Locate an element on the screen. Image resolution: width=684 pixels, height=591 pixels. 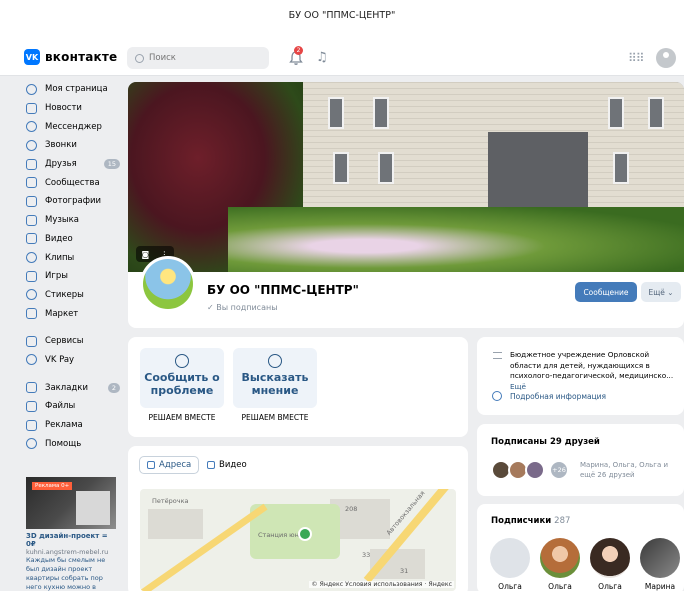
sidebar-item-my-page: Моя страница is located at coordinates (71, 89).